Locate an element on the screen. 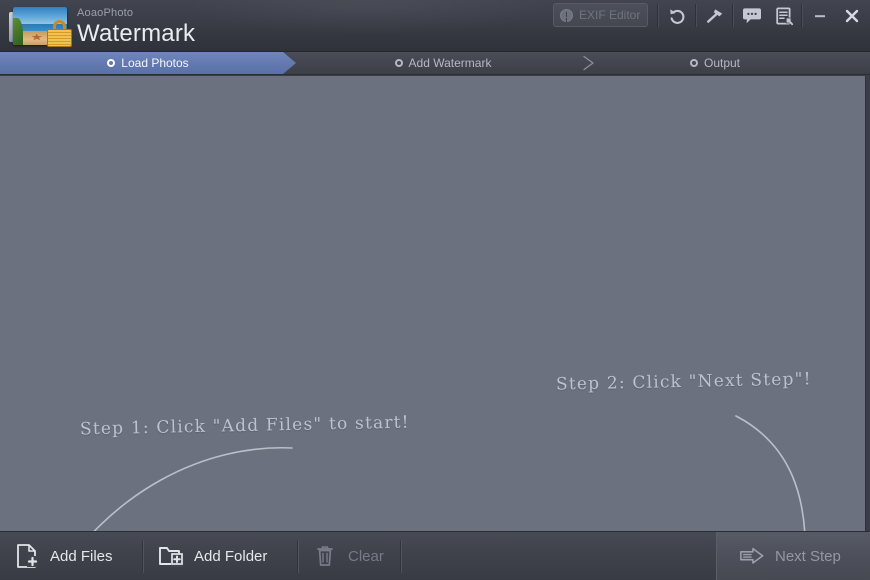  undo-icon is located at coordinates (677, 16).